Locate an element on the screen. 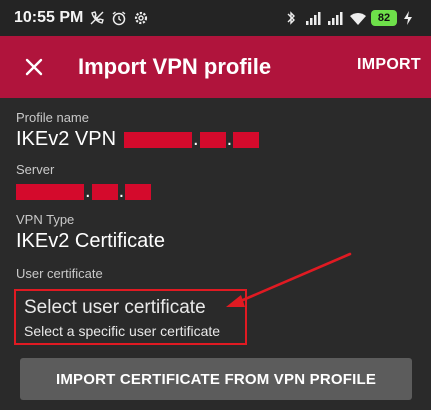 This screenshot has width=431, height=410. vpn-type-label: VPN Type is located at coordinates (45, 219).